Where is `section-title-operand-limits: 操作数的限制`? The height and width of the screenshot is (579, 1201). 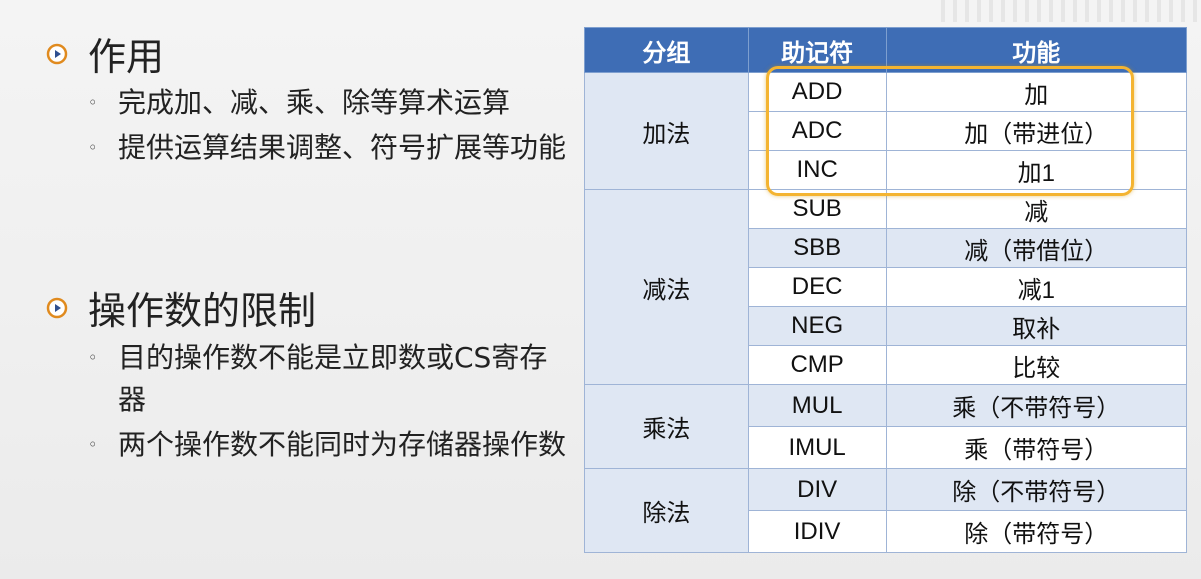 section-title-operand-limits: 操作数的限制 is located at coordinates (181, 307).